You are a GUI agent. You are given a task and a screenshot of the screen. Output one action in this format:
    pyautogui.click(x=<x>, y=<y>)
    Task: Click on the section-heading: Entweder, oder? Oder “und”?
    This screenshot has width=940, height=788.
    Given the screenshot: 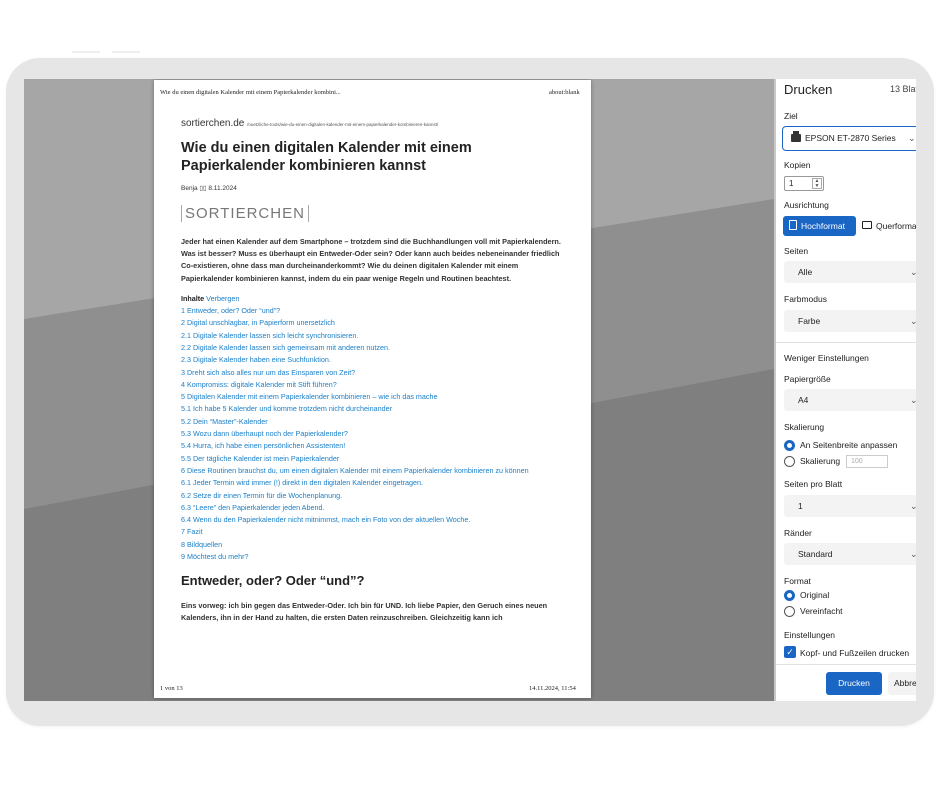 What is the action you would take?
    pyautogui.click(x=273, y=581)
    